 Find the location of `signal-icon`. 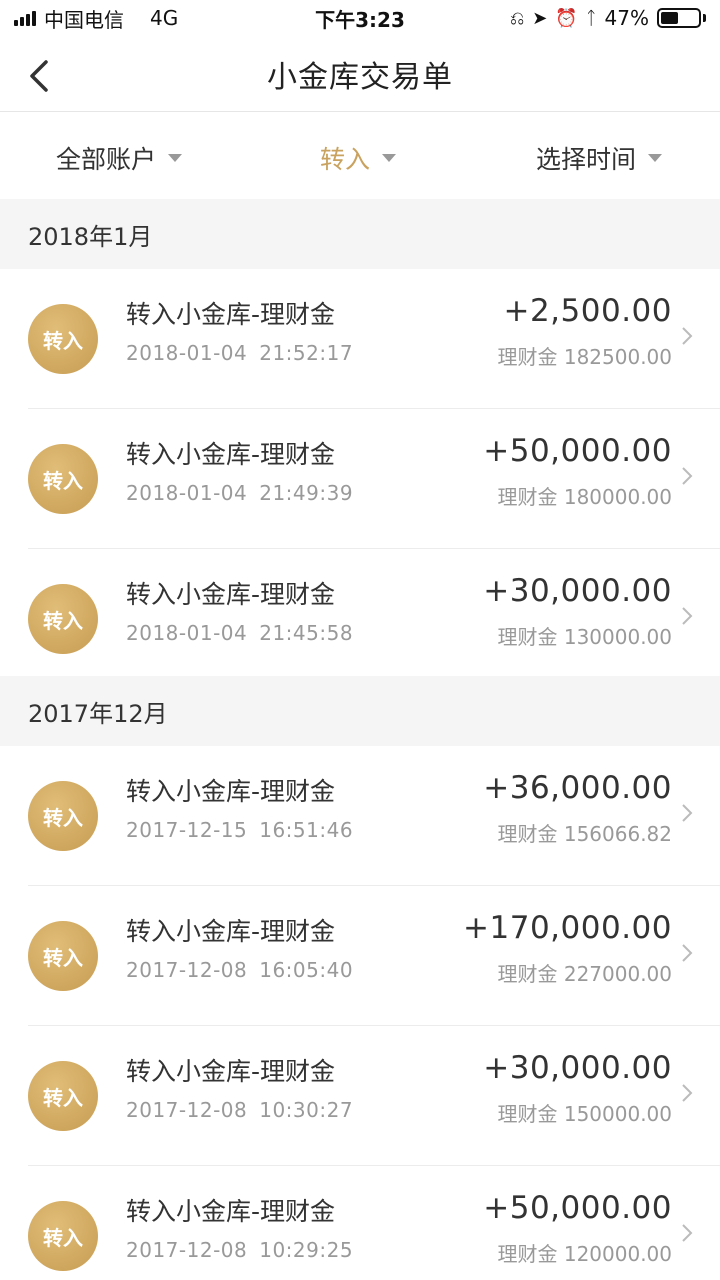

signal-icon is located at coordinates (25, 18).